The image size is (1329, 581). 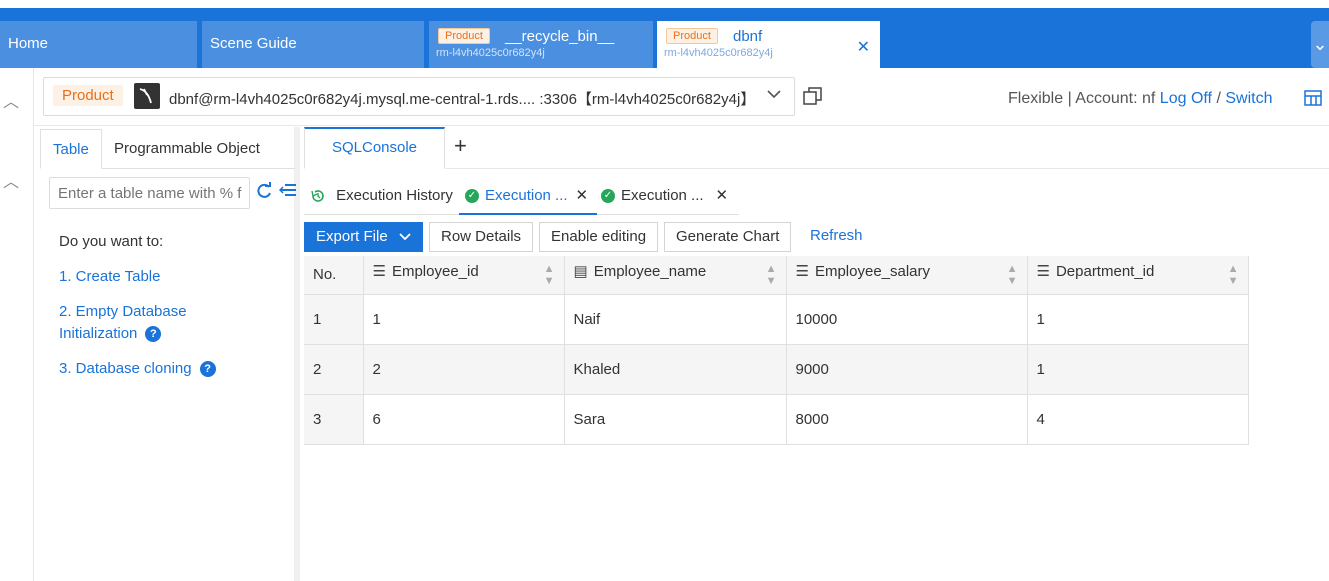 What do you see at coordinates (394, 195) in the screenshot?
I see `history-label: Execution History` at bounding box center [394, 195].